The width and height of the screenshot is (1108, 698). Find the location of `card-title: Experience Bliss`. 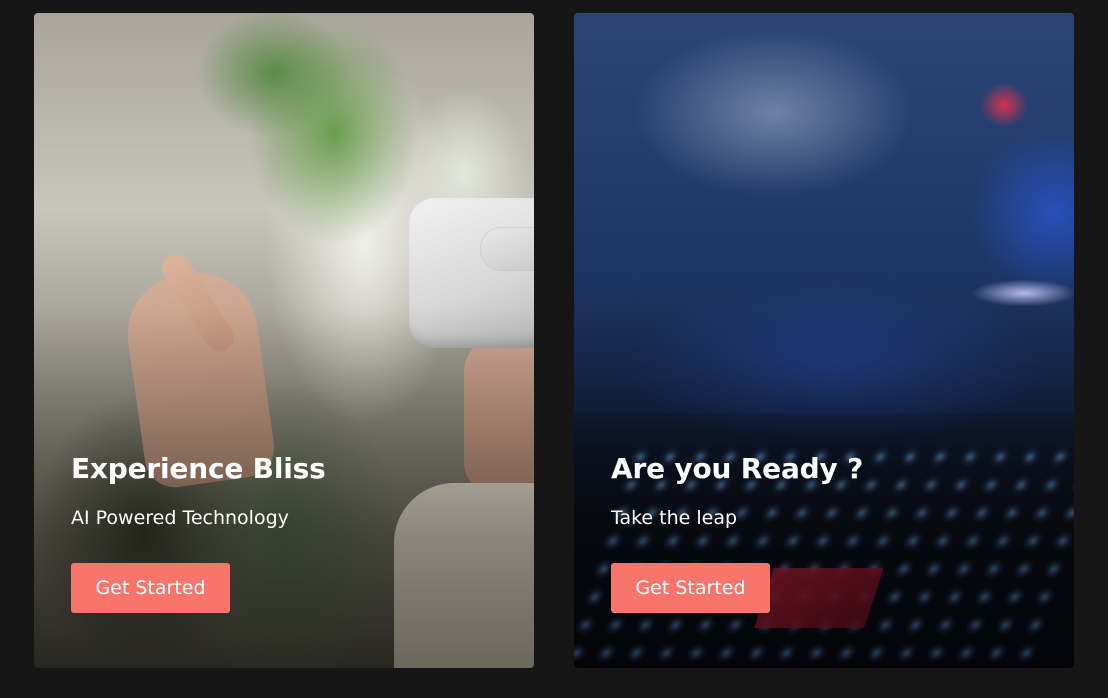

card-title: Experience Bliss is located at coordinates (198, 468).